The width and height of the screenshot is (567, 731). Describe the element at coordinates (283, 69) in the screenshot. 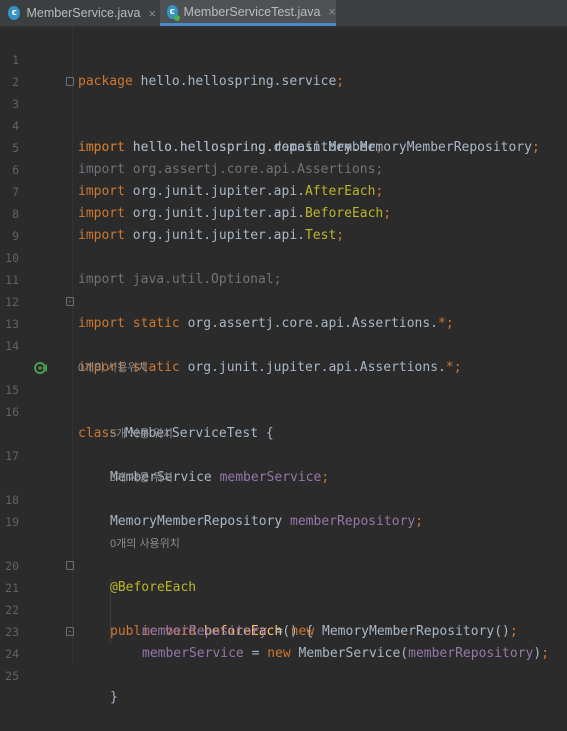

I see `code-line: 2` at that location.